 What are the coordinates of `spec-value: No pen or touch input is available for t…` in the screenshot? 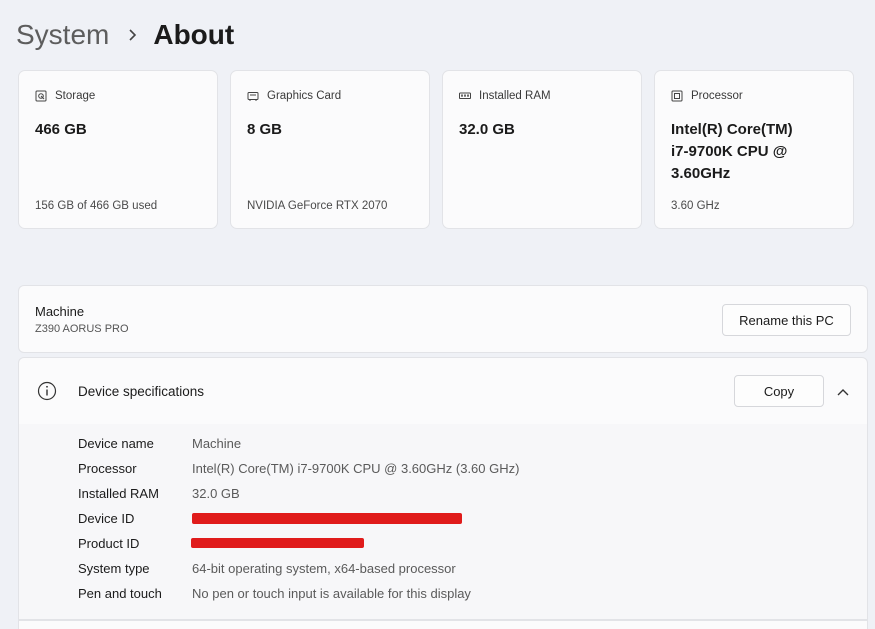 It's located at (331, 593).